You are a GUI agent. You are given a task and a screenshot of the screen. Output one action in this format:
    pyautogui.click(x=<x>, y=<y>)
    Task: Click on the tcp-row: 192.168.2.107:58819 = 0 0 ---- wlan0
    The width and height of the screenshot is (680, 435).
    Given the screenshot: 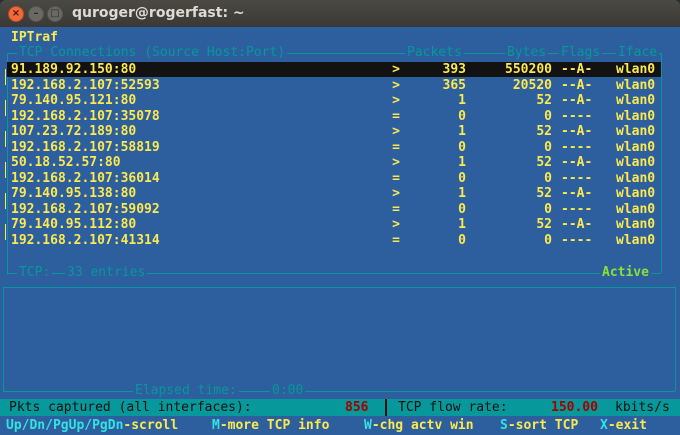 What is the action you would take?
    pyautogui.click(x=340, y=147)
    